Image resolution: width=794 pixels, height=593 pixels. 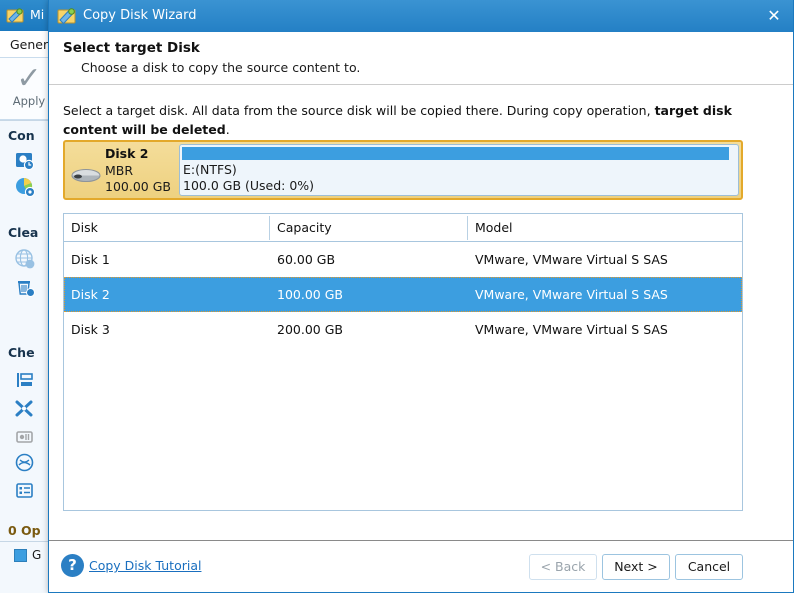 I want to click on cell-disk: Disk 1, so click(x=90, y=259).